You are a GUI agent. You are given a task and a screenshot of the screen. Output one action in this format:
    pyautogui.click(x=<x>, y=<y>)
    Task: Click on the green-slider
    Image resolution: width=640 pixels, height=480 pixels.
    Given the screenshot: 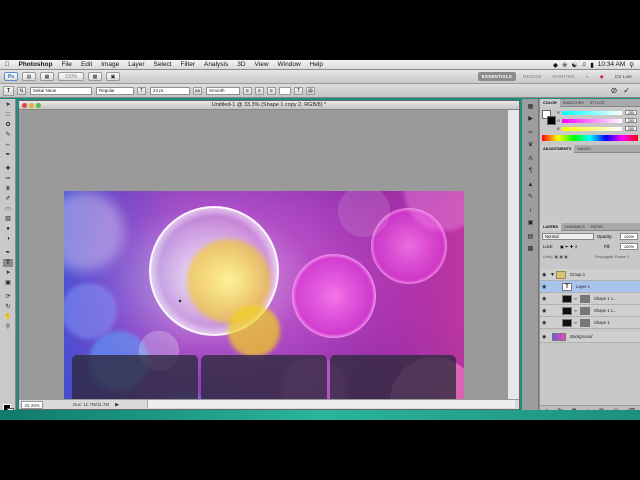 What is the action you would take?
    pyautogui.click(x=592, y=121)
    